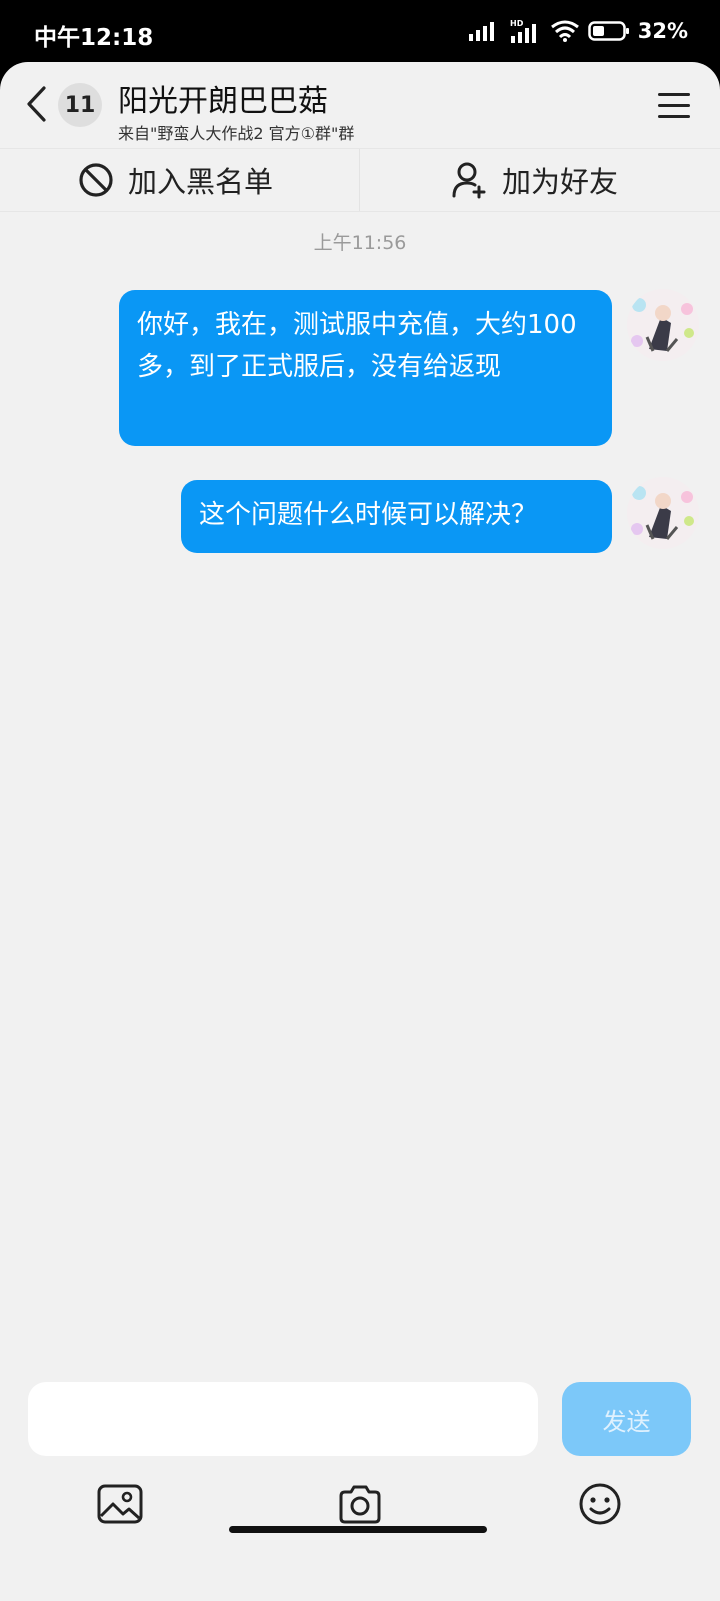 Image resolution: width=720 pixels, height=1601 pixels. I want to click on block-icon, so click(96, 180).